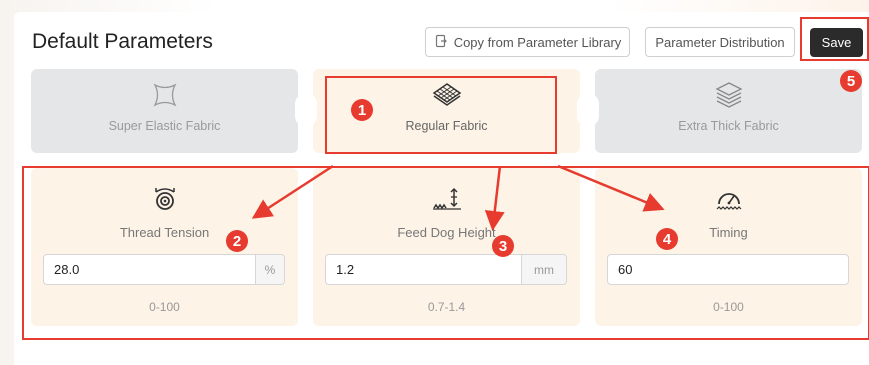 Image resolution: width=869 pixels, height=365 pixels. What do you see at coordinates (503, 246) in the screenshot?
I see `annotation-marker-3: 3` at bounding box center [503, 246].